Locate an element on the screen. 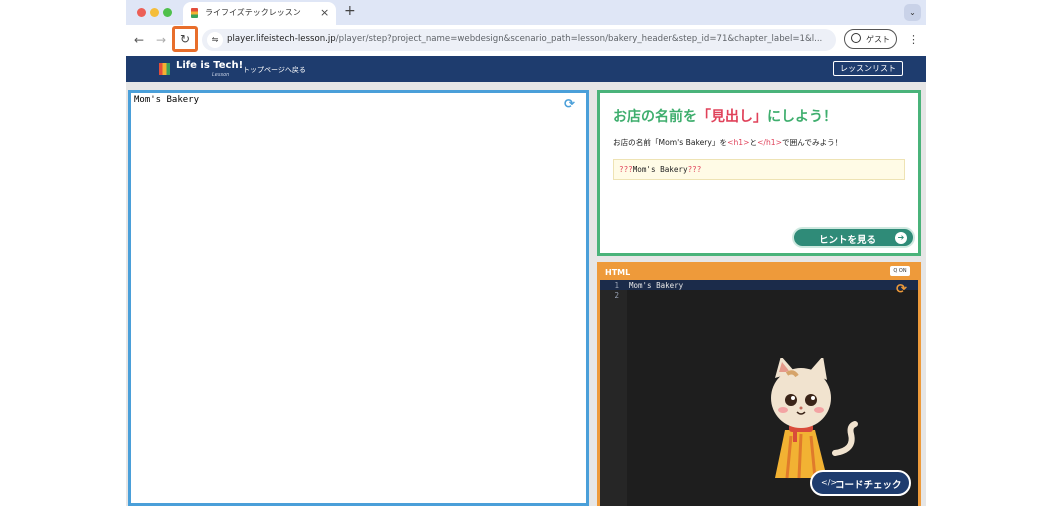 The image size is (1052, 506). code-example-text: Mom's Bakery is located at coordinates (660, 169).